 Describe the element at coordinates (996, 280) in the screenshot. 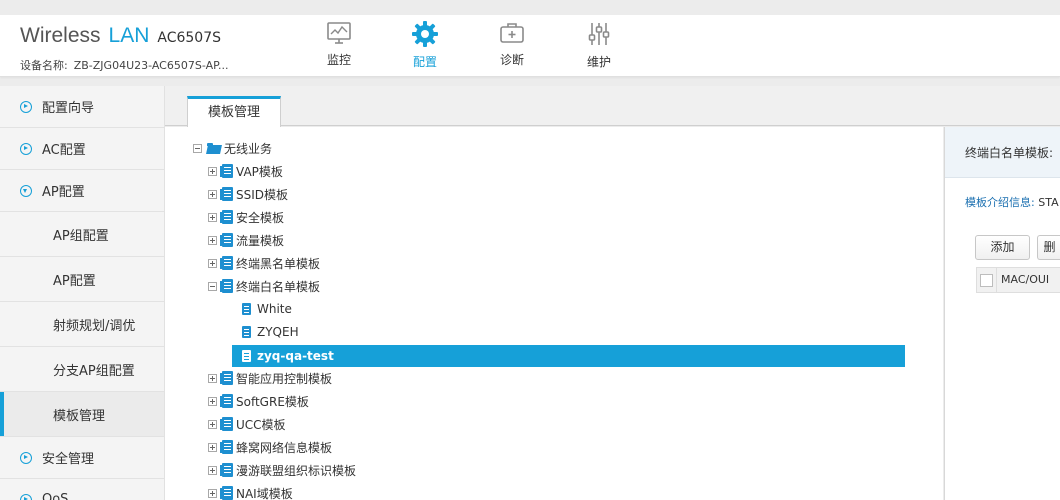

I see `column-divider` at that location.